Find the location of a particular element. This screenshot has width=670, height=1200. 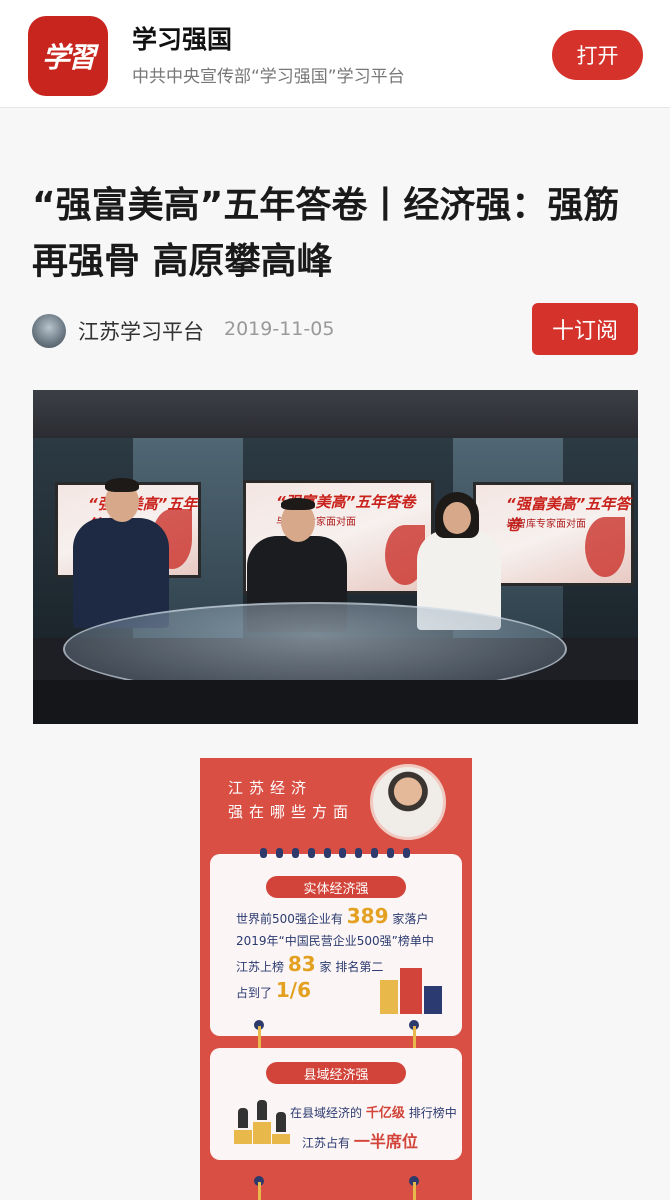

person-left-hair is located at coordinates (122, 485).